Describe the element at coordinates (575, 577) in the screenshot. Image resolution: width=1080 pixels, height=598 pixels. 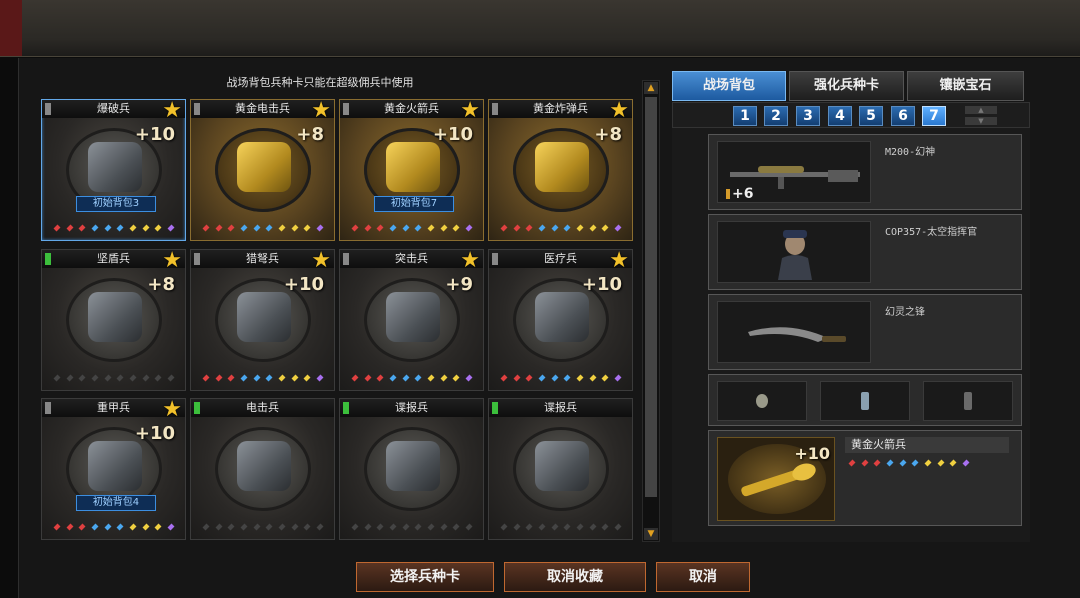
I see `unfavorite-button: 取消收藏` at that location.